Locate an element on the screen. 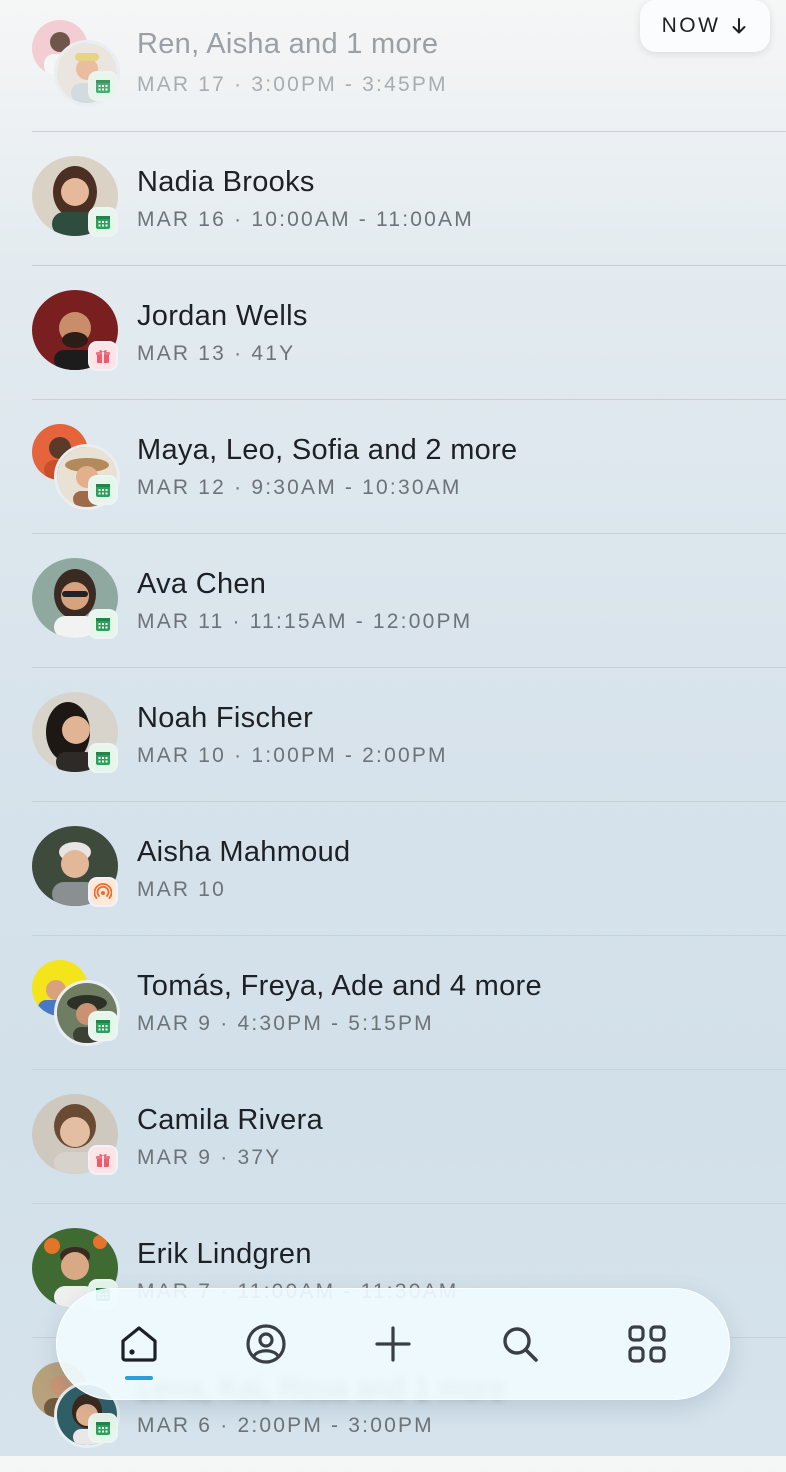 The image size is (786, 1472). list-item: Jordan Wells MAR 13 · 41Y is located at coordinates (393, 333).